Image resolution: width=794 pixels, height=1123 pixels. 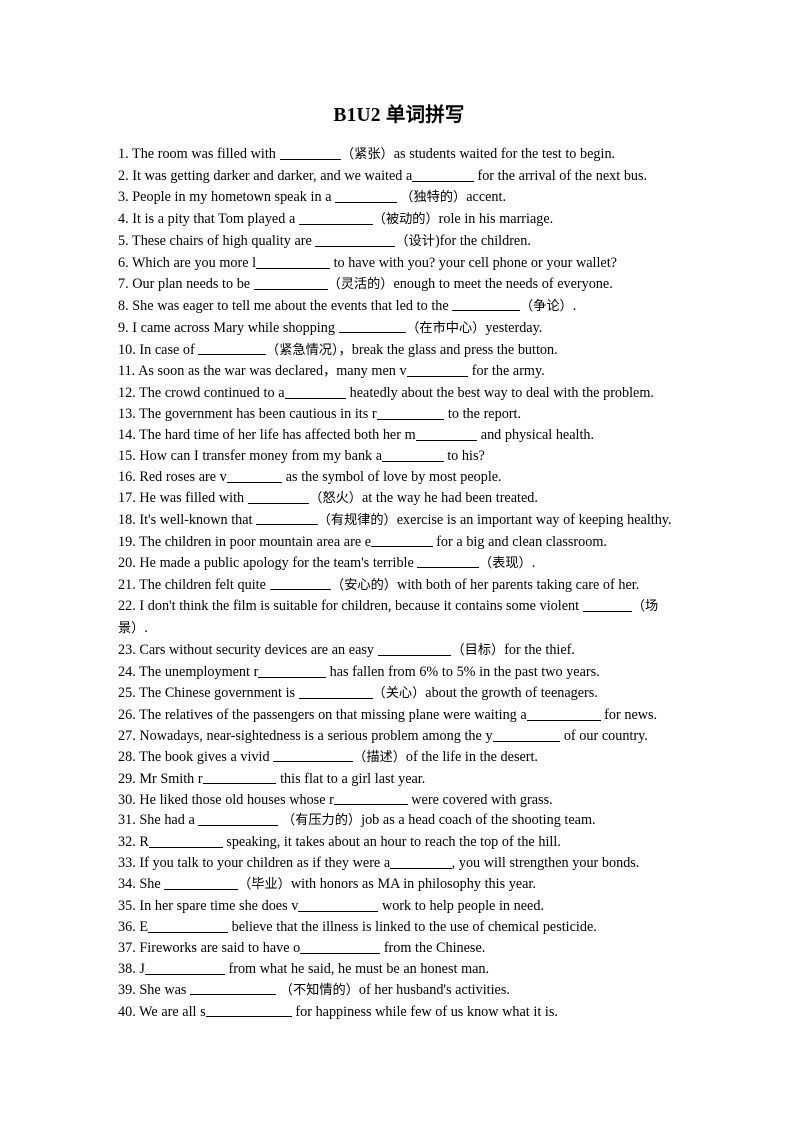 What do you see at coordinates (519, 541) in the screenshot?
I see `sentence-text: for a big and clean classroom.` at bounding box center [519, 541].